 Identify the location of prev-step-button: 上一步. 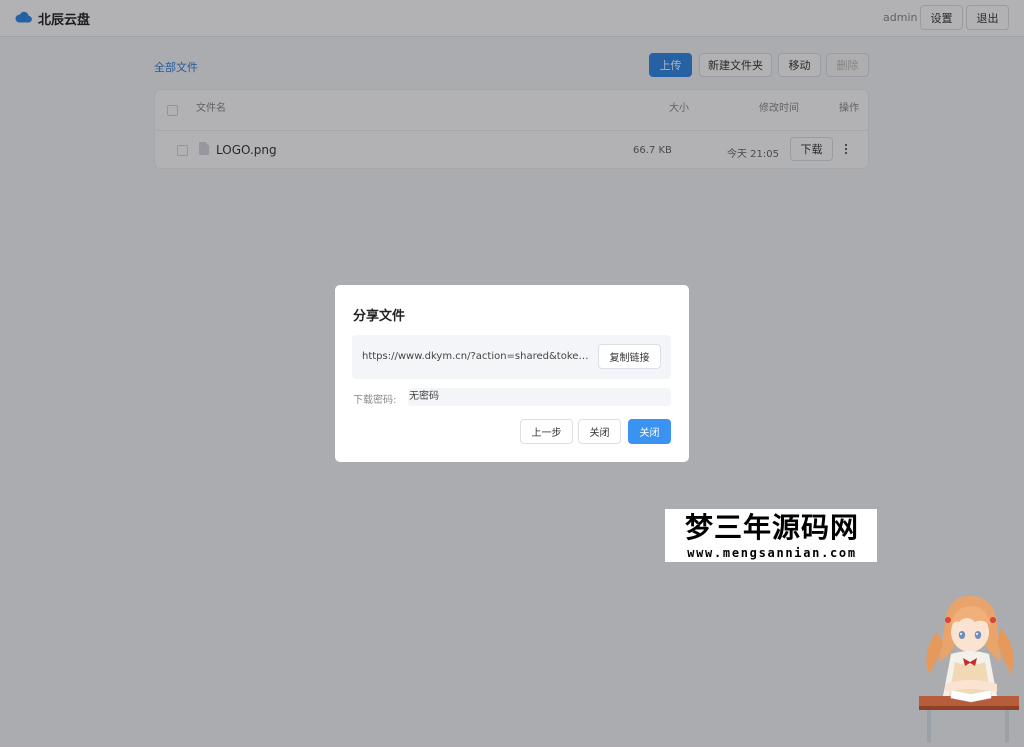
(546, 431).